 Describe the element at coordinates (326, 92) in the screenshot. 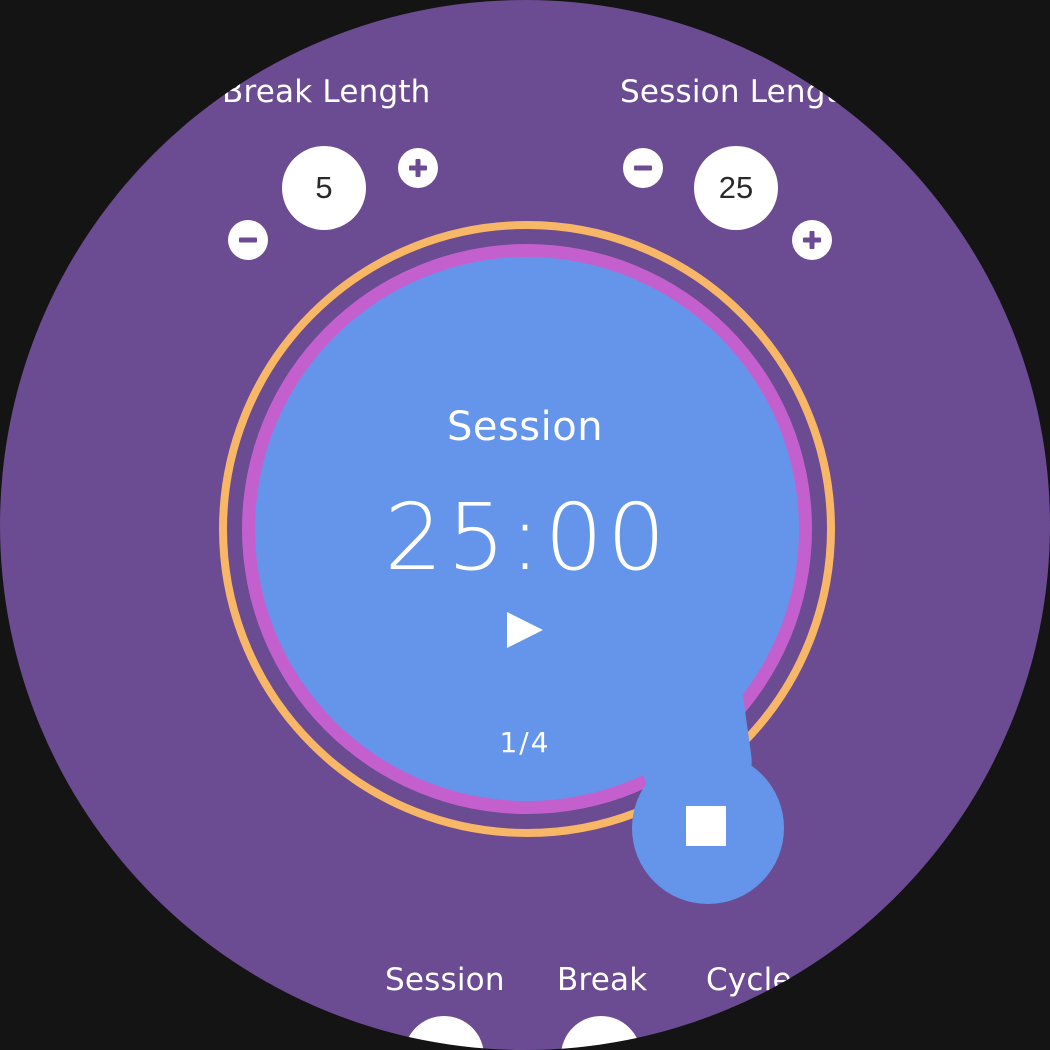

I see `break-length-label: Break Length` at that location.